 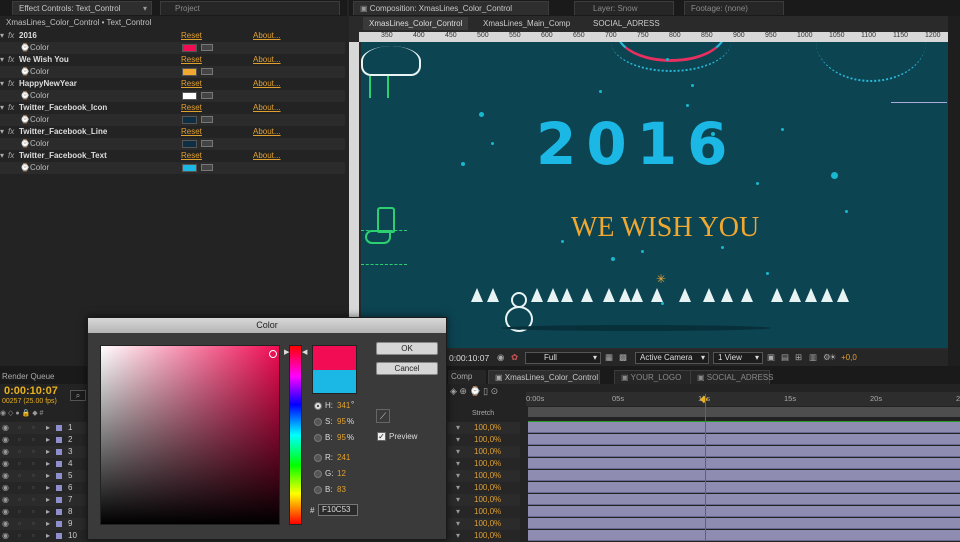 I want to click on b-value: 95, so click(x=341, y=437).